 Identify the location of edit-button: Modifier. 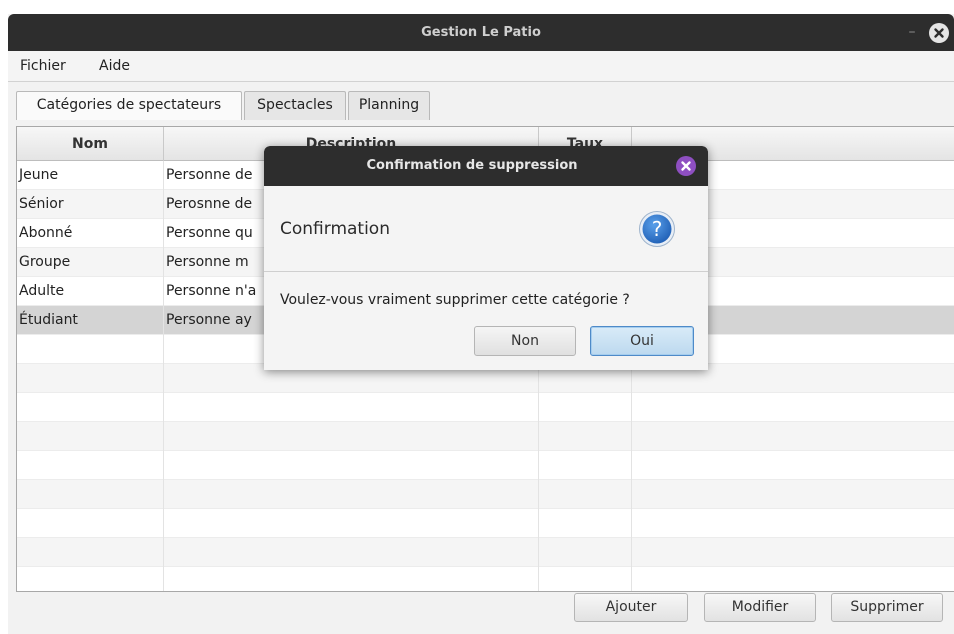
(760, 607).